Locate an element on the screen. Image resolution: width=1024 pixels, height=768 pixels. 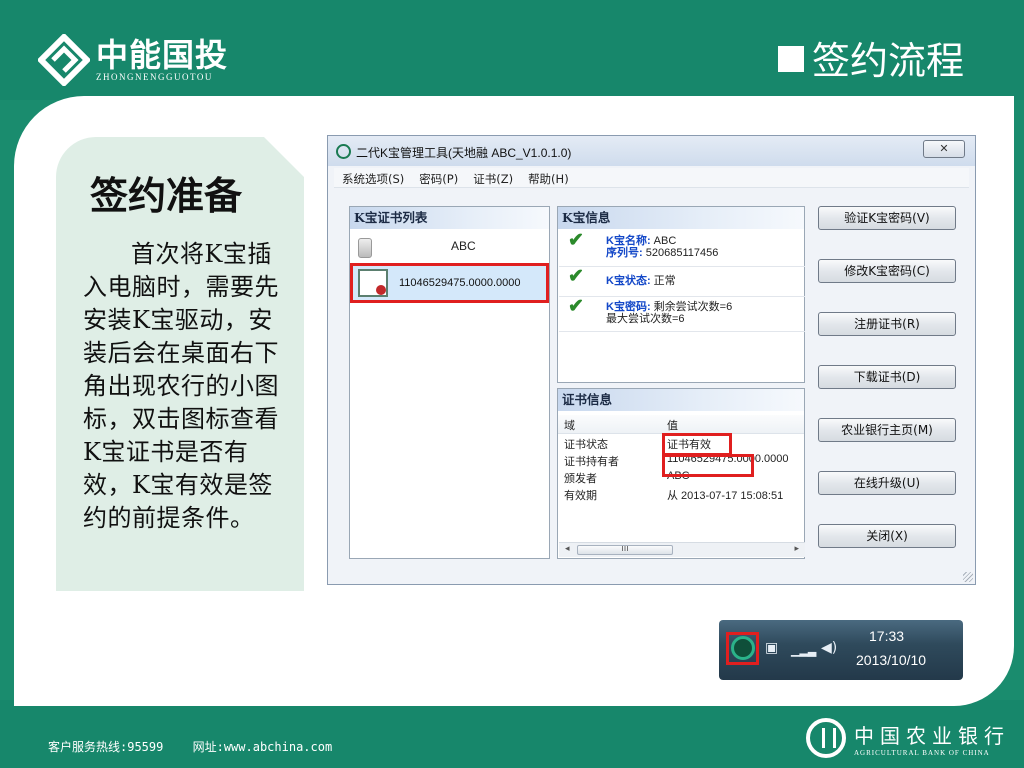
note-title: 签约准备 is located at coordinates (166, 196).